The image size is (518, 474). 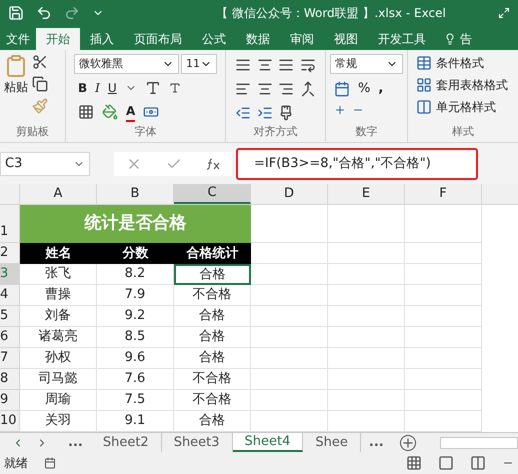 What do you see at coordinates (86, 112) in the screenshot?
I see `border-icon` at bounding box center [86, 112].